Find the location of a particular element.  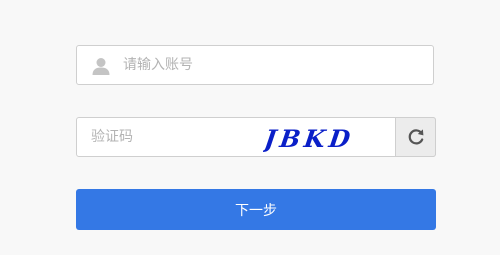

account-input is located at coordinates (273, 65).